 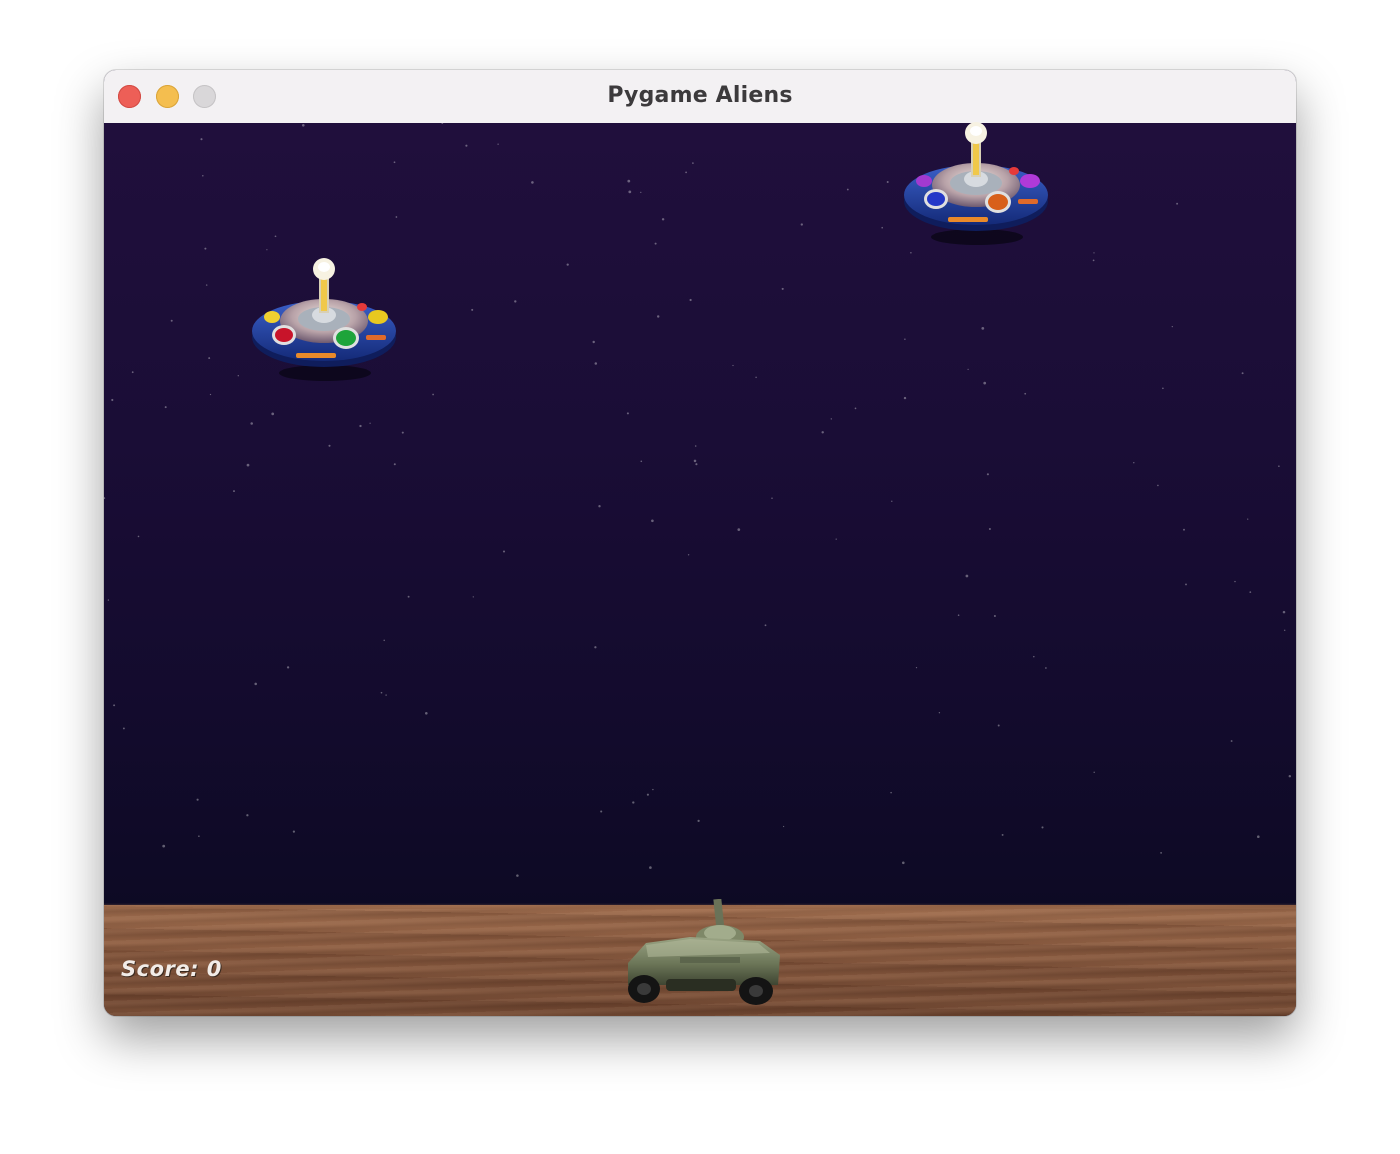 I want to click on window-title: Pygame Aliens, so click(x=700, y=95).